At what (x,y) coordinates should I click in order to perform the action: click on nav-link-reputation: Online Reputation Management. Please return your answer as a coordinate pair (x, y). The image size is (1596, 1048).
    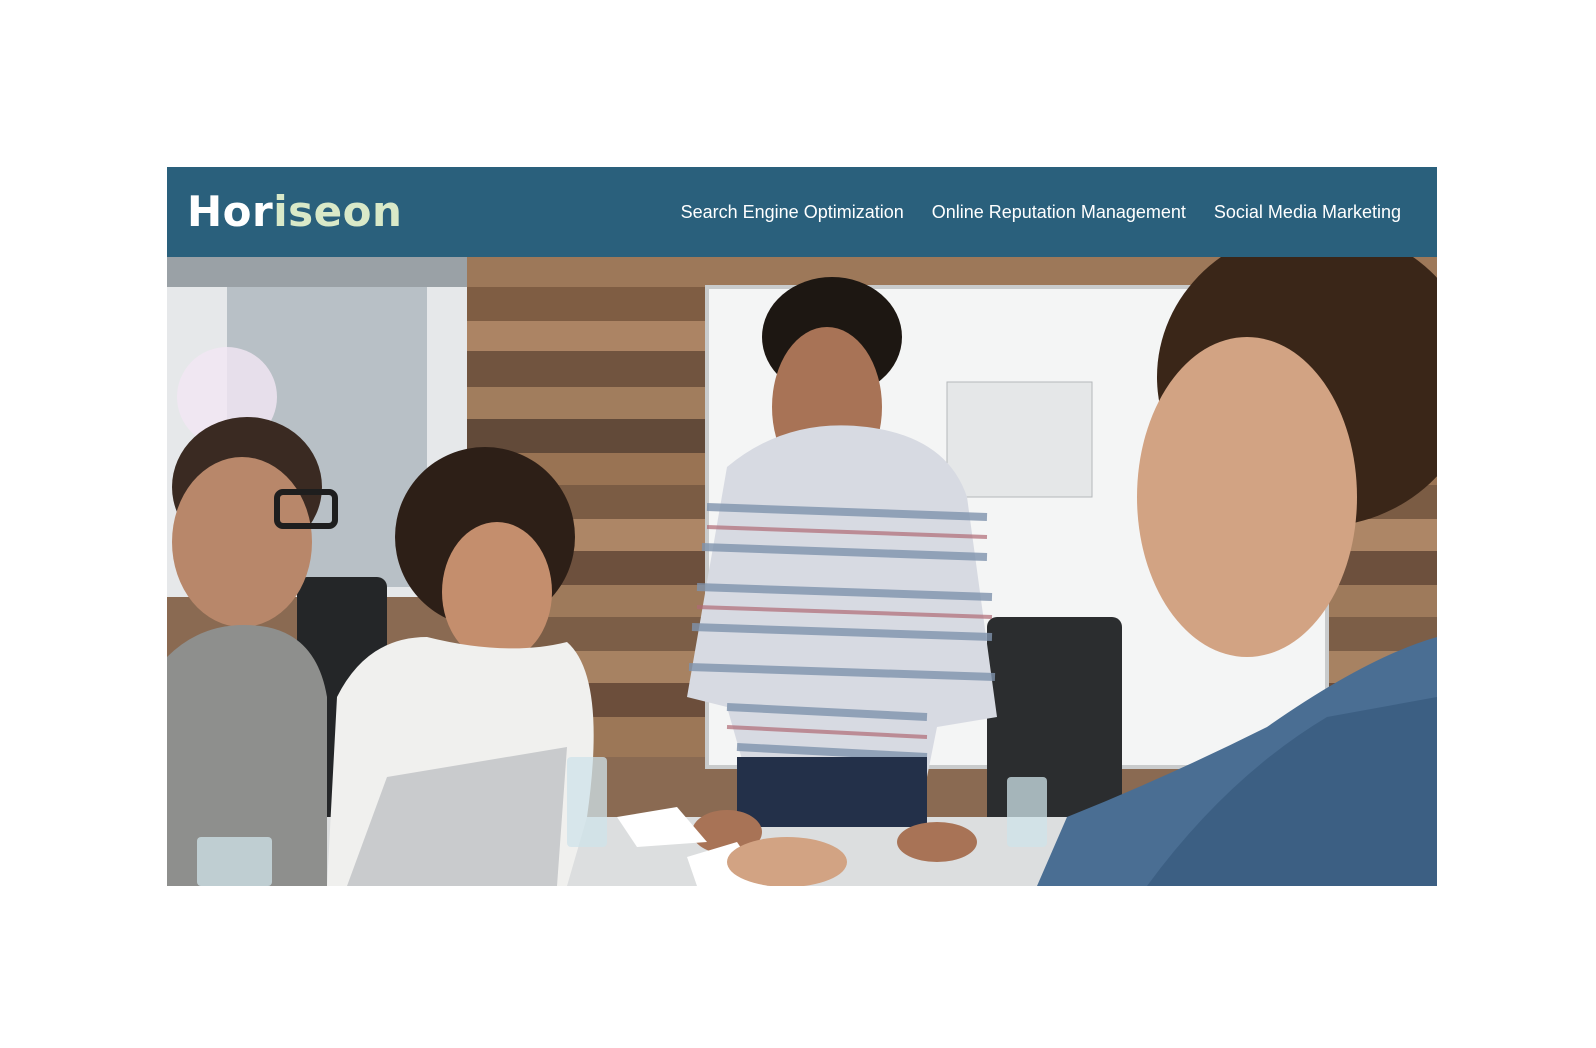
    Looking at the image, I should click on (1059, 212).